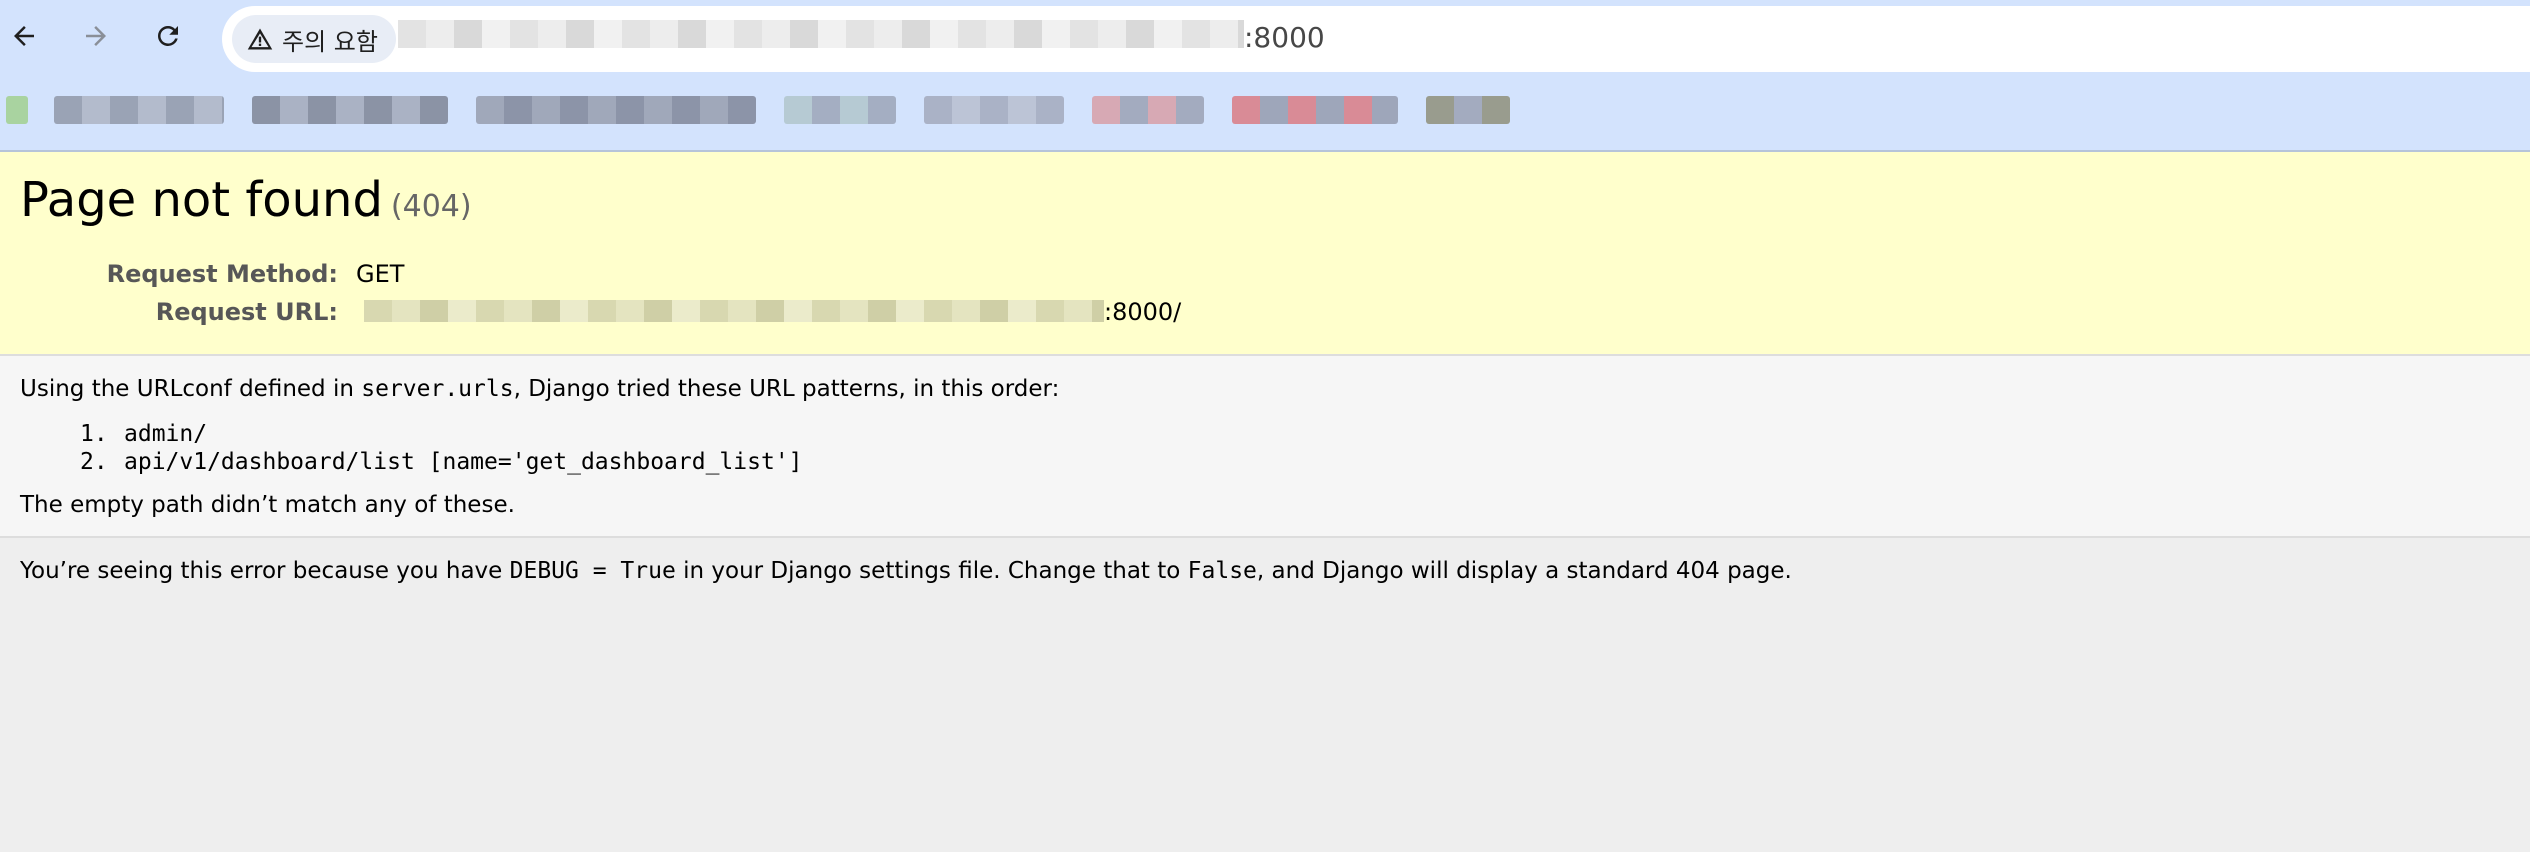  Describe the element at coordinates (1284, 37) in the screenshot. I see `url-port-text: :8000` at that location.